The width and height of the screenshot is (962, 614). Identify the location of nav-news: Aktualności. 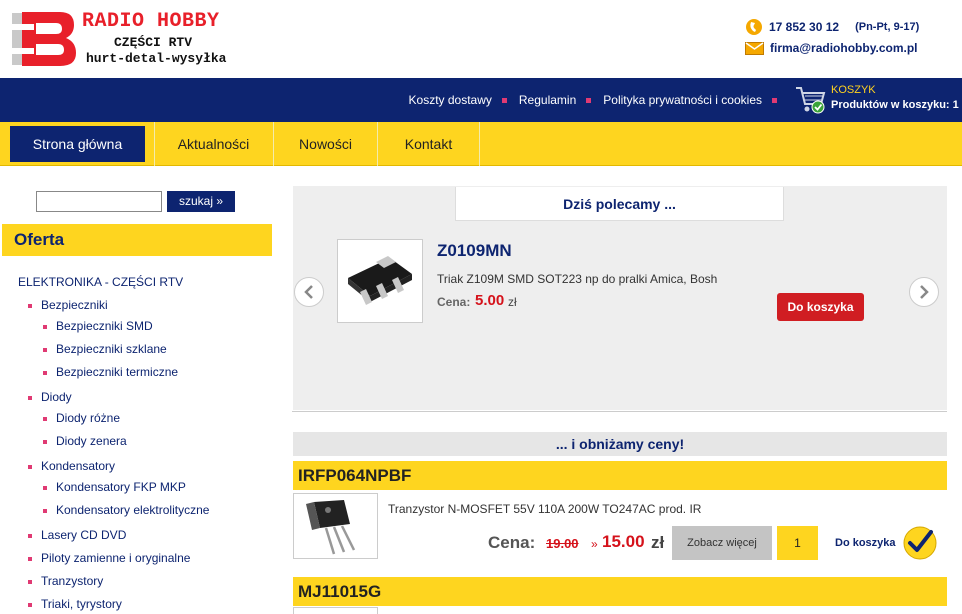
(213, 144).